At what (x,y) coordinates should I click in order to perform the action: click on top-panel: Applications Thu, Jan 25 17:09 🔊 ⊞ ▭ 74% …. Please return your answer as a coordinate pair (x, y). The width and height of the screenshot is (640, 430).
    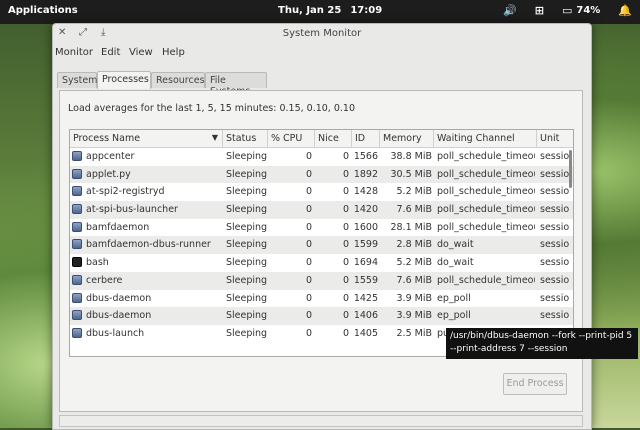
    Looking at the image, I should click on (320, 12).